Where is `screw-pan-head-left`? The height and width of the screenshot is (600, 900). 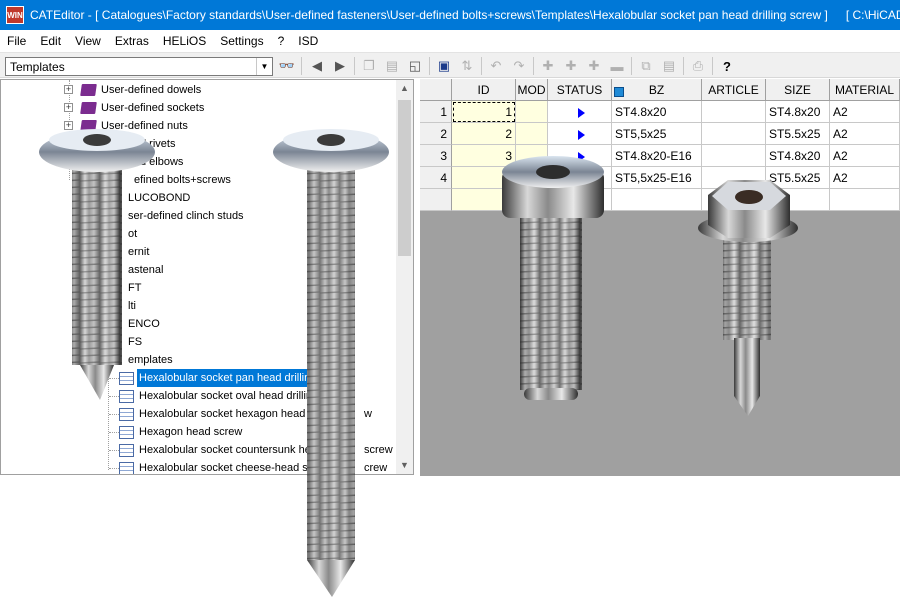
screw-pan-head-left is located at coordinates (97, 264).